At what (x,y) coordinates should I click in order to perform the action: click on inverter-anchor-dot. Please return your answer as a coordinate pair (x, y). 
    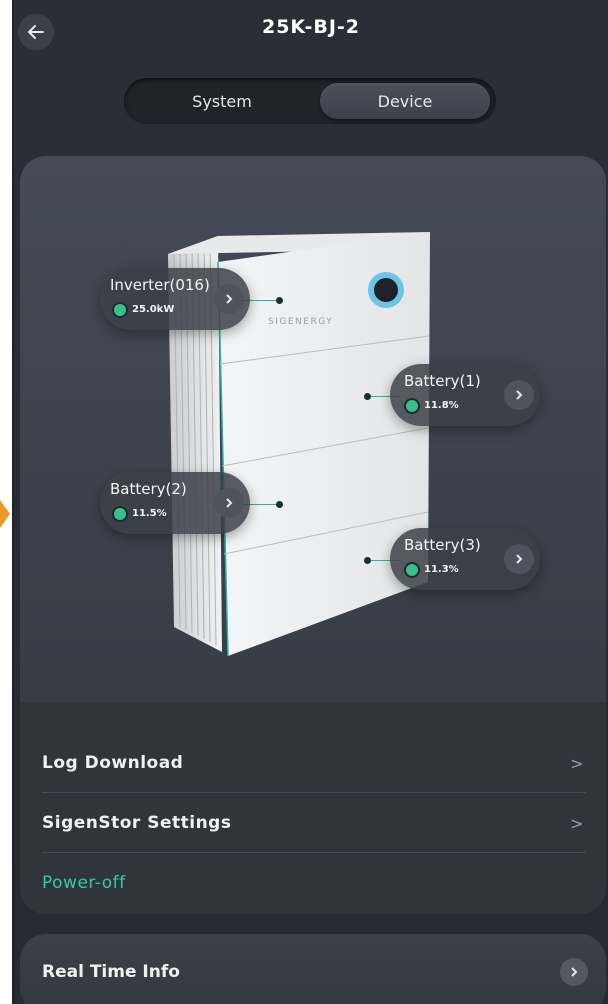
    Looking at the image, I should click on (279, 300).